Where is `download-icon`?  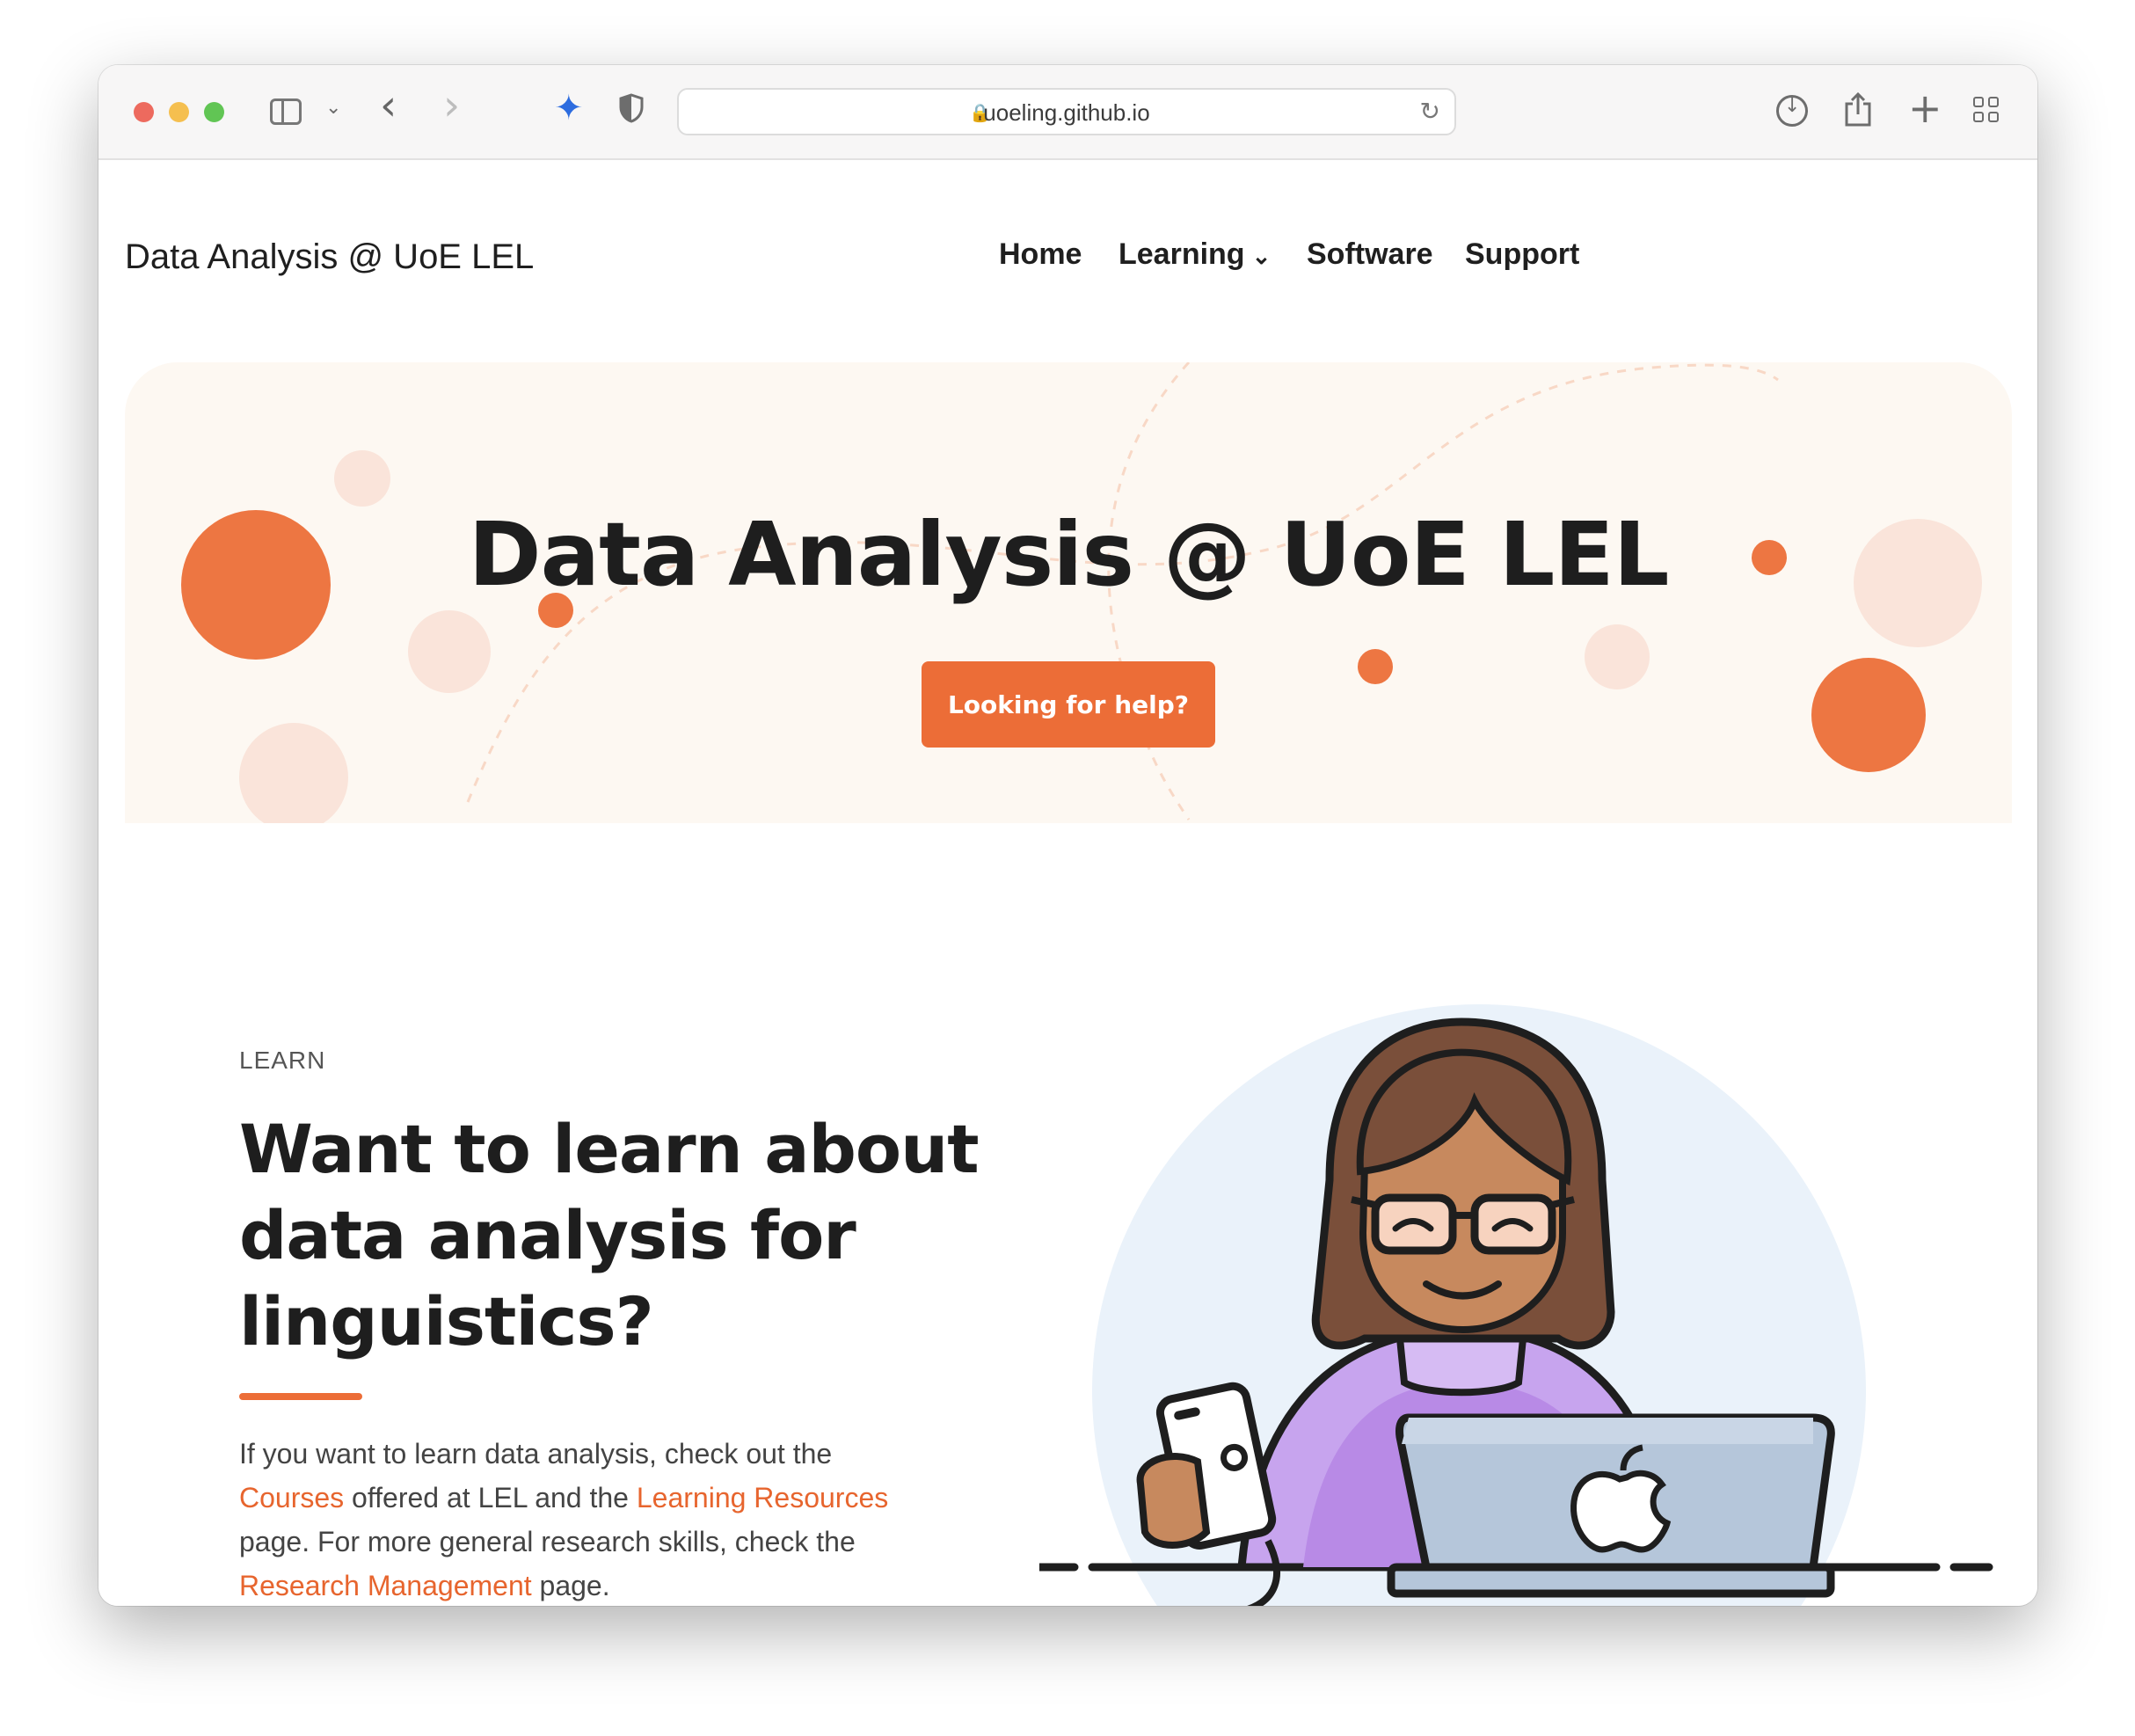
download-icon is located at coordinates (1792, 111).